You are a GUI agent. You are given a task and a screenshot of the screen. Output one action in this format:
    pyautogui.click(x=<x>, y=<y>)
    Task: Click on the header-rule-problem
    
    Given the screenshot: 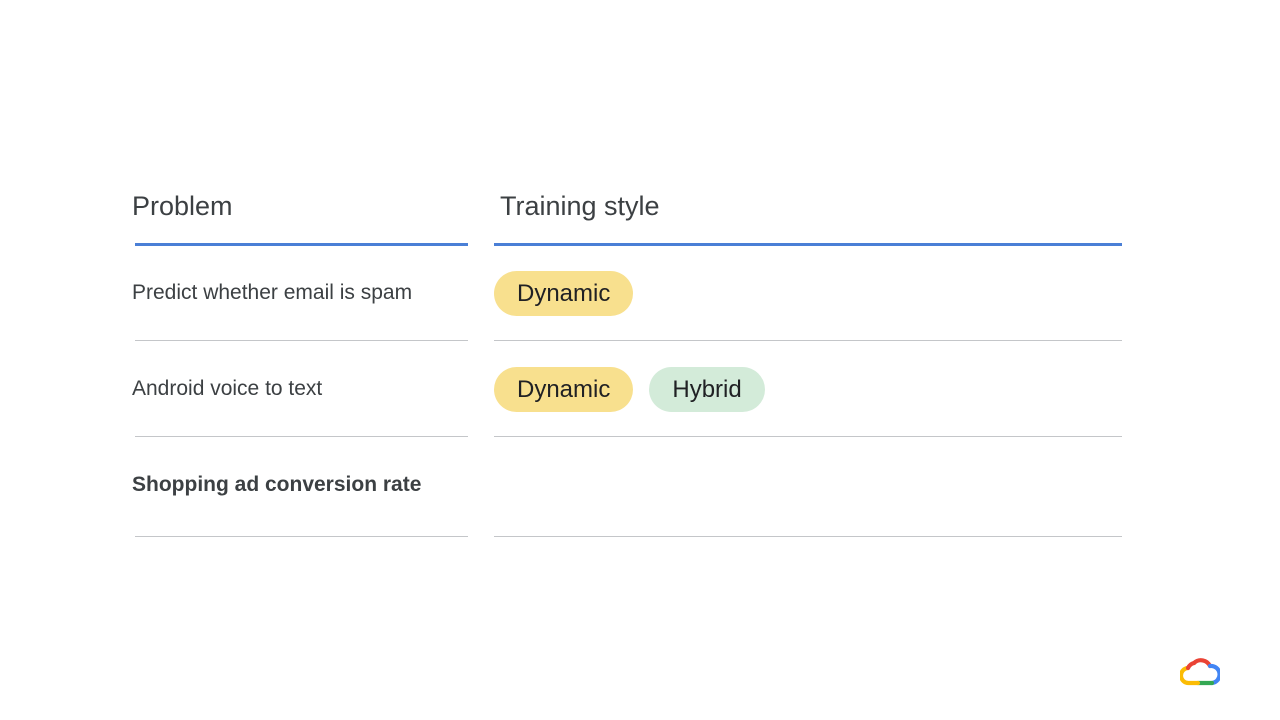 What is the action you would take?
    pyautogui.click(x=301, y=244)
    